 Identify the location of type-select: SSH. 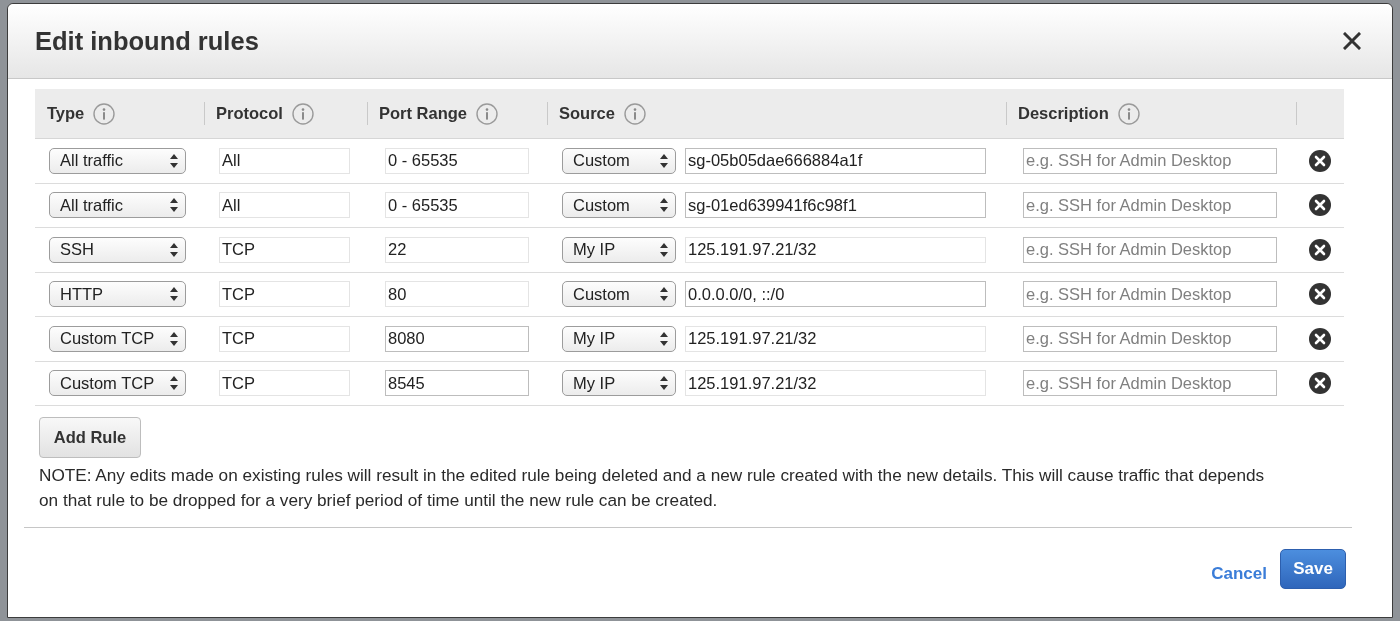
(117, 249).